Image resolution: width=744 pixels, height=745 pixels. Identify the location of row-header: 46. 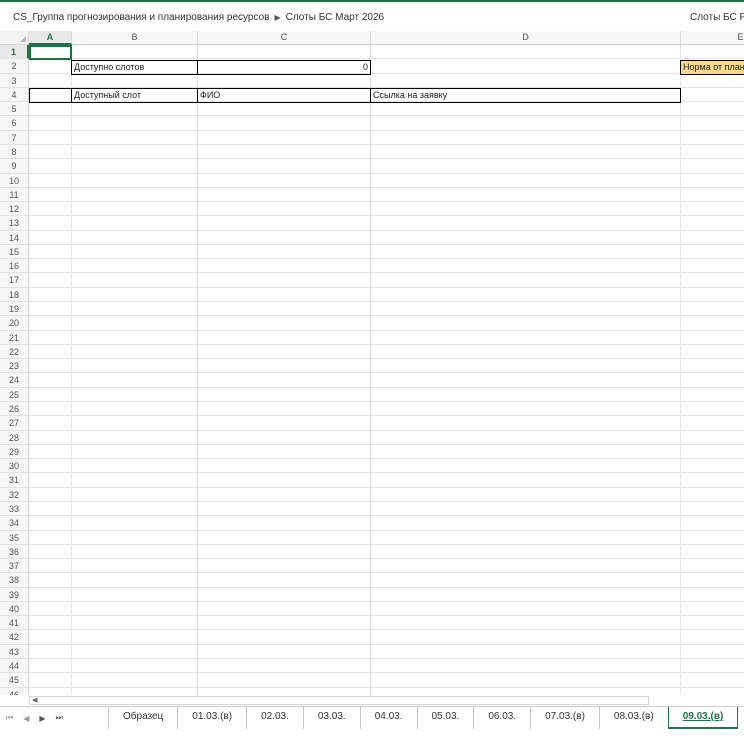
(14, 691).